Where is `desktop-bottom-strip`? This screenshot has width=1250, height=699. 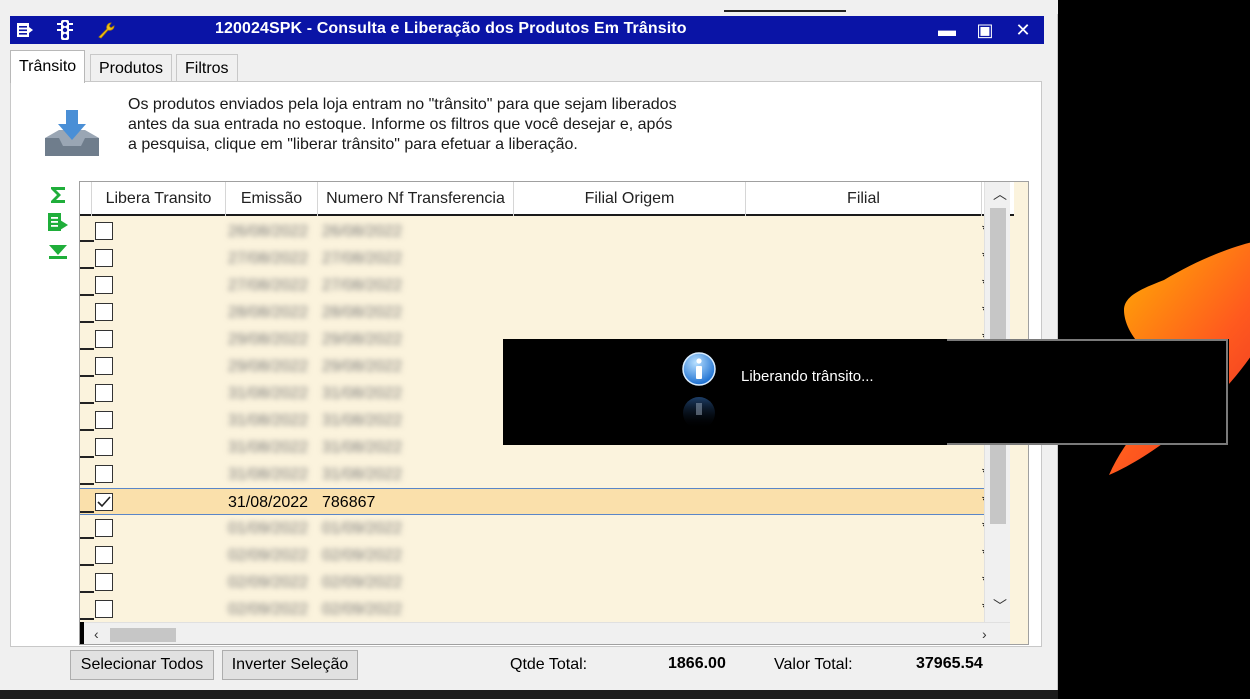
desktop-bottom-strip is located at coordinates (529, 694).